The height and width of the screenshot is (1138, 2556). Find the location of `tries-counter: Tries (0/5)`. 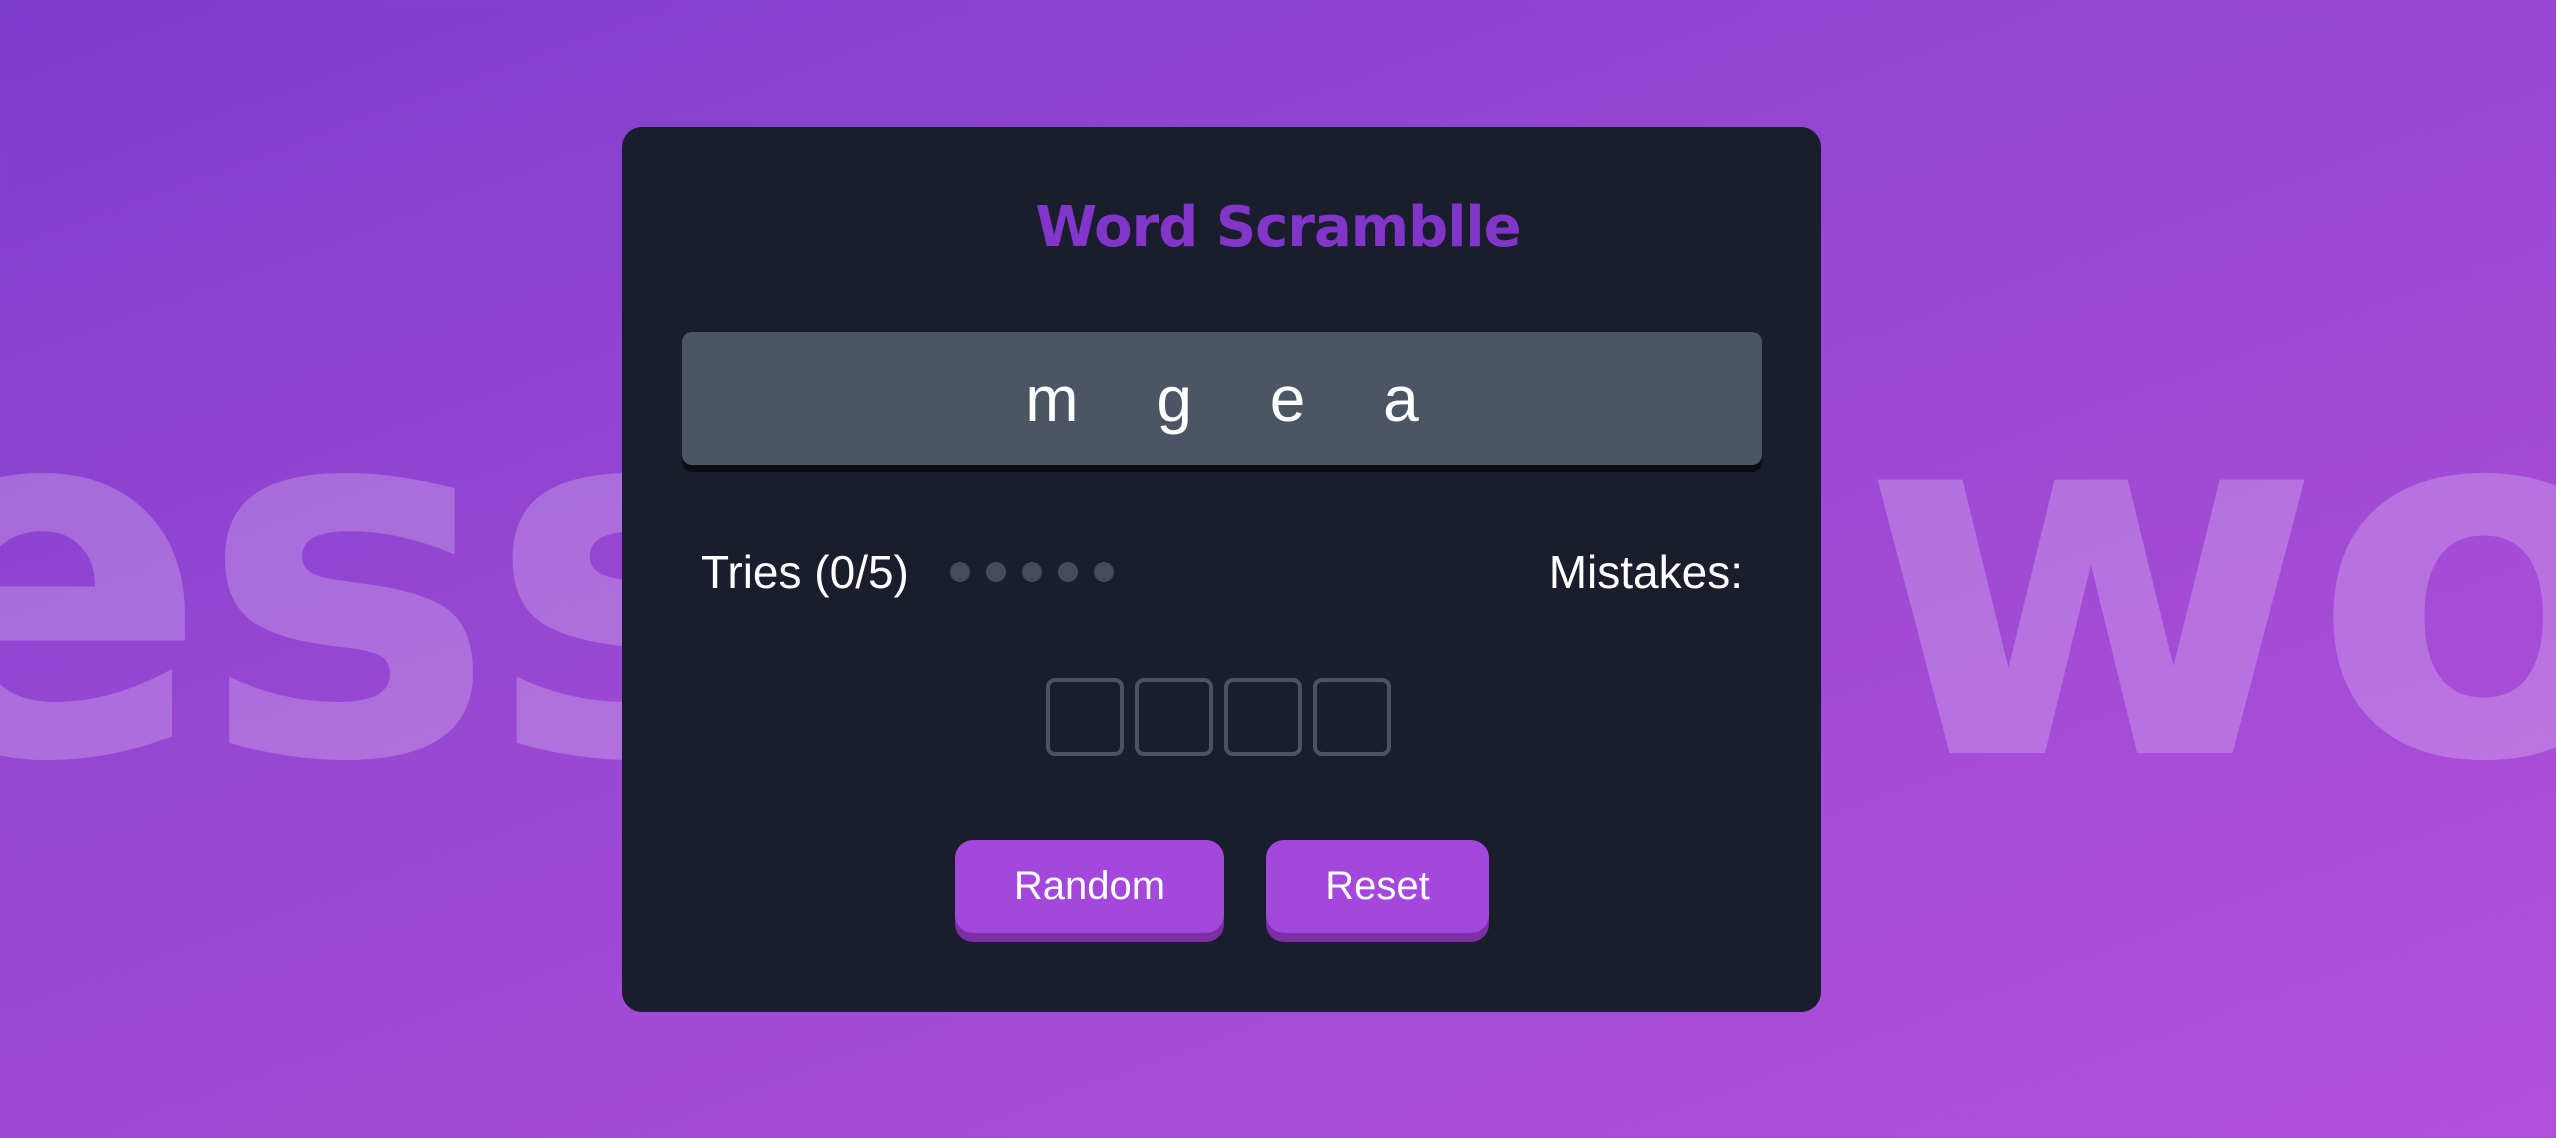

tries-counter: Tries (0/5) is located at coordinates (805, 572).